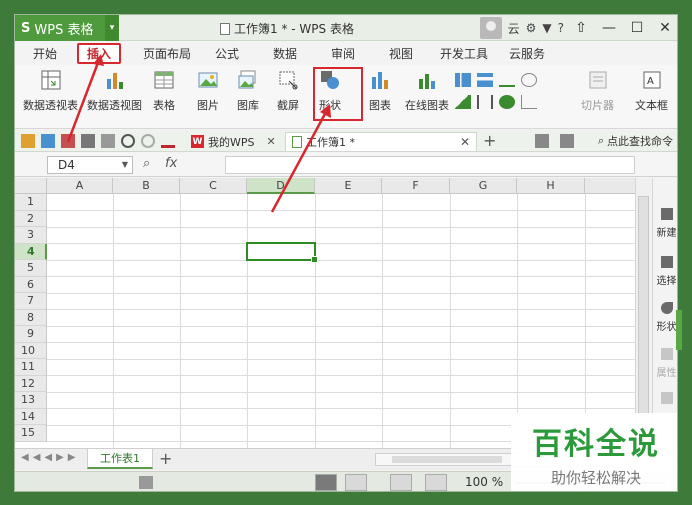  I want to click on arrow-to-insert-tab, so click(85, 98).